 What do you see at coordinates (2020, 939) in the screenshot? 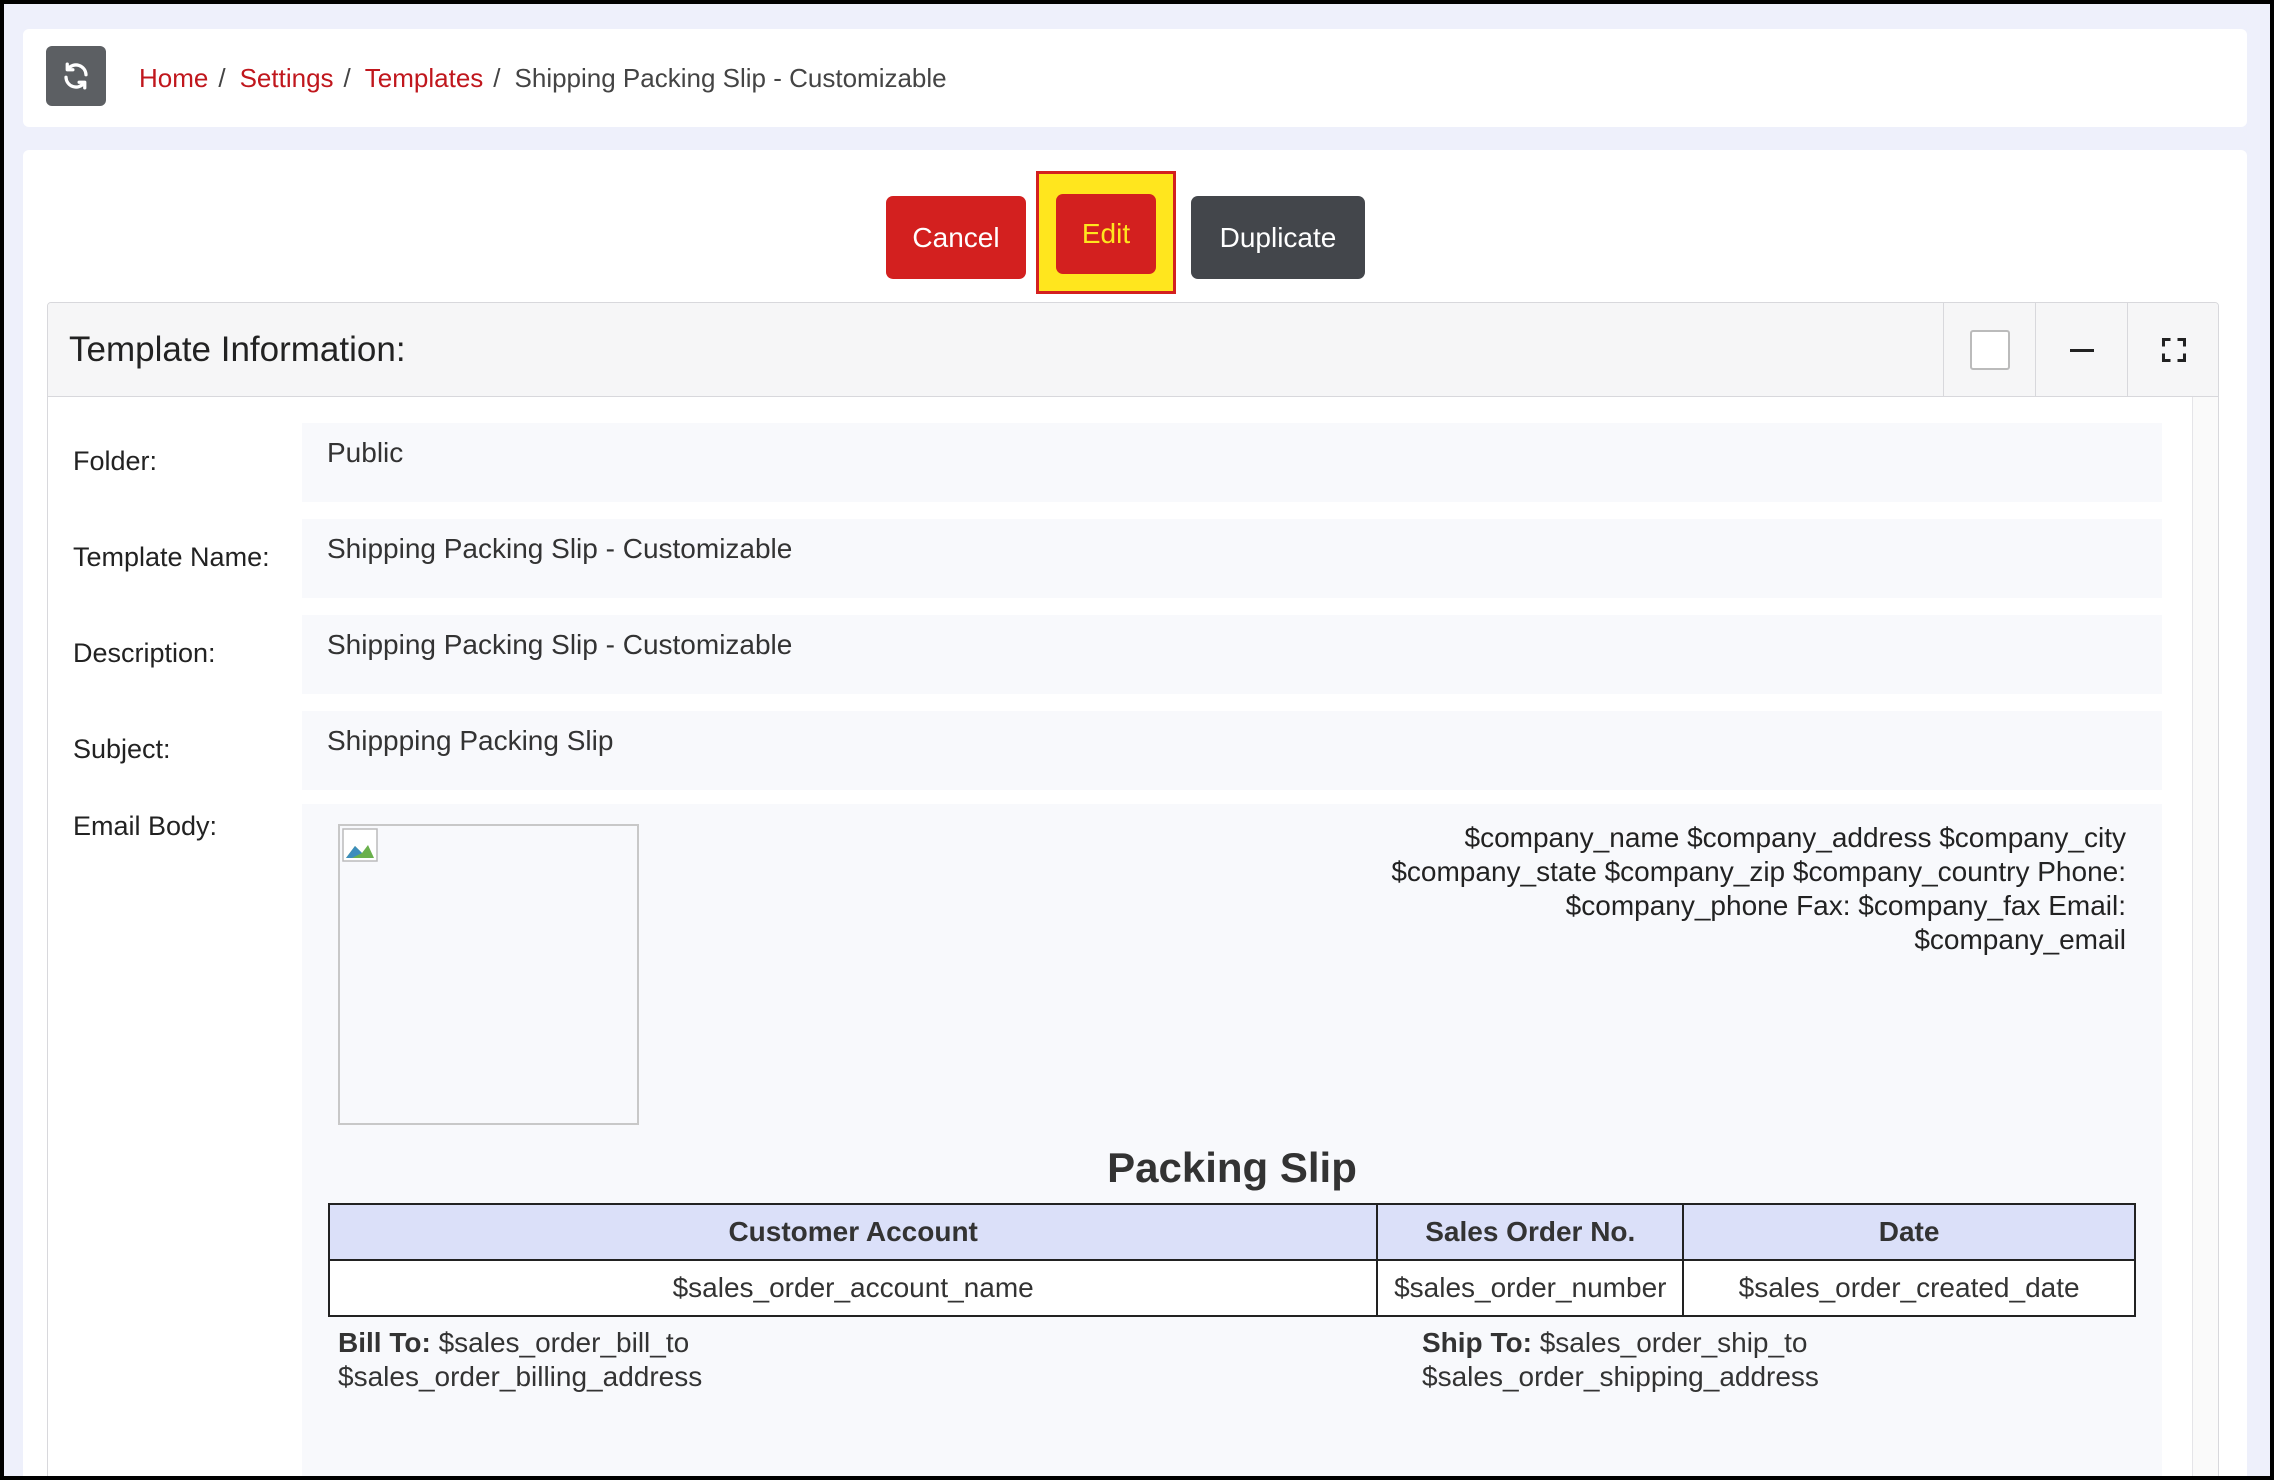
I see `company-info-line: $company_email` at bounding box center [2020, 939].